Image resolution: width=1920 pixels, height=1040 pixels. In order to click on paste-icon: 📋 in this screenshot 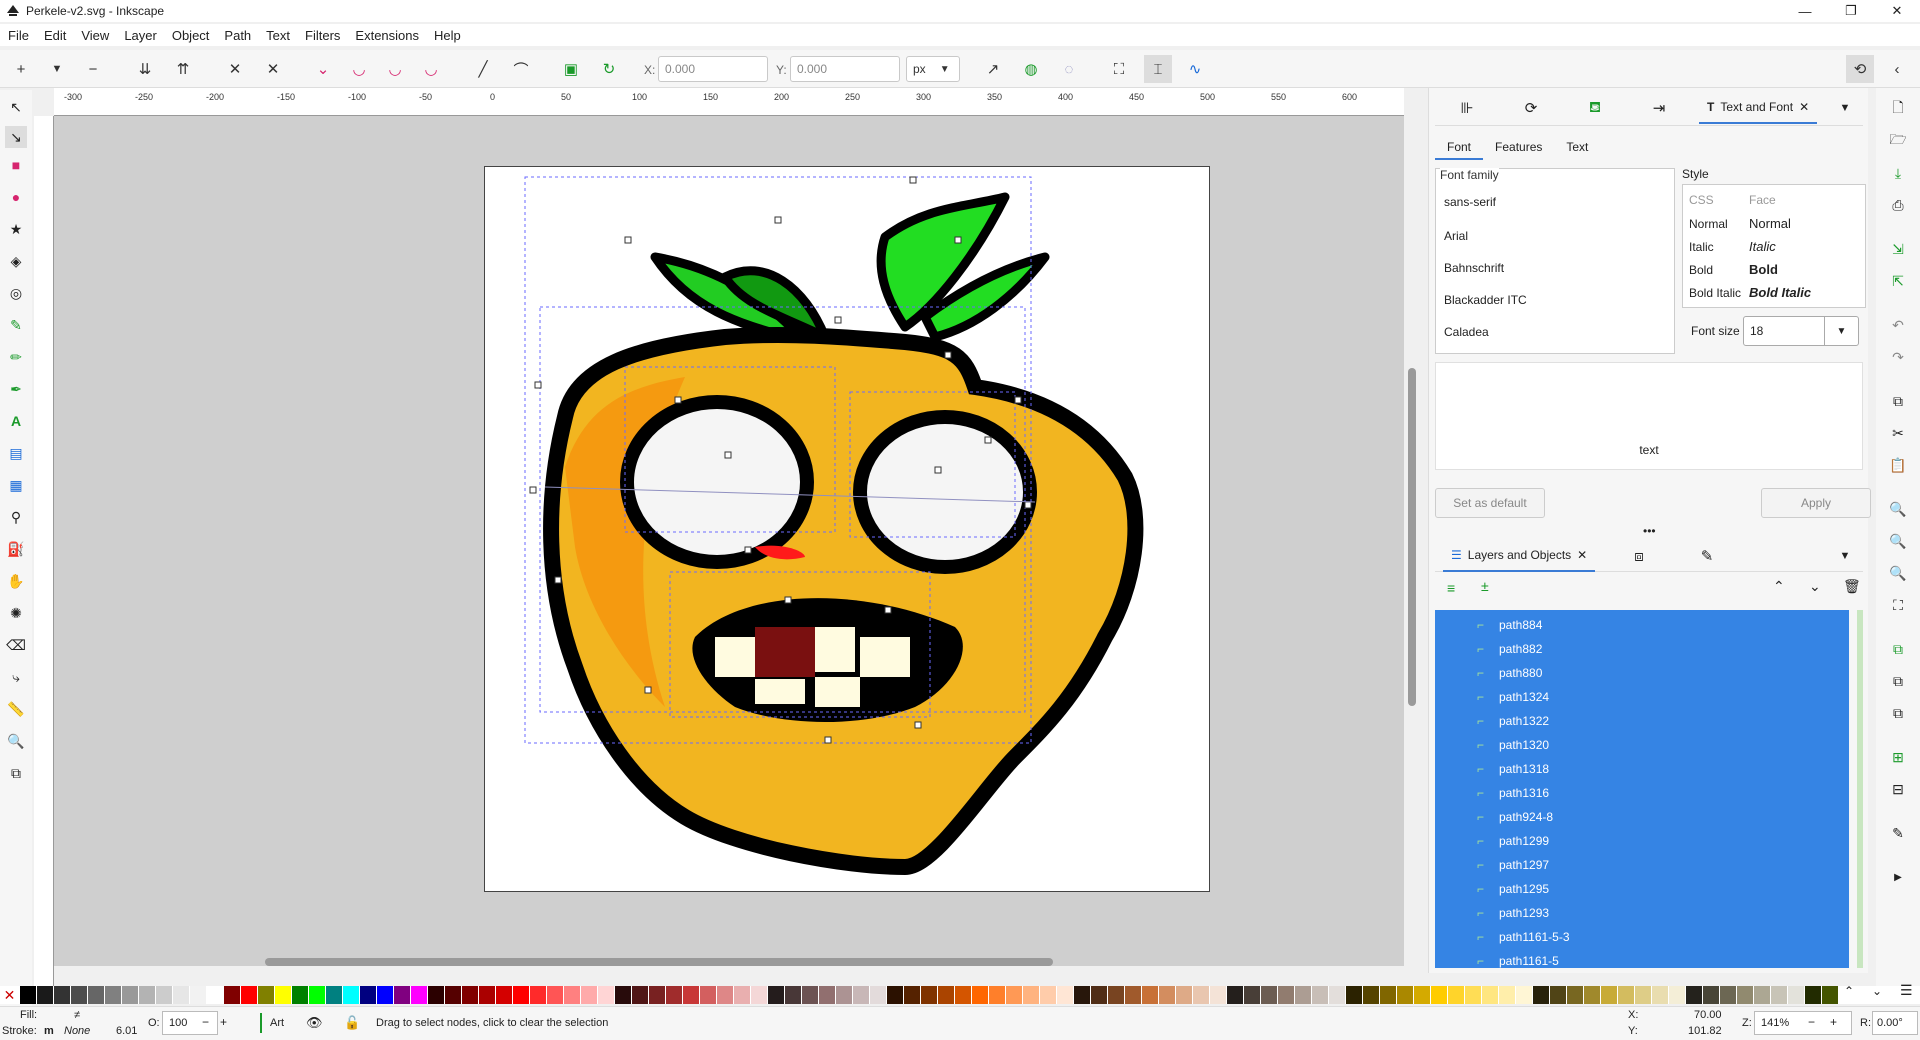, I will do `click(1898, 465)`.